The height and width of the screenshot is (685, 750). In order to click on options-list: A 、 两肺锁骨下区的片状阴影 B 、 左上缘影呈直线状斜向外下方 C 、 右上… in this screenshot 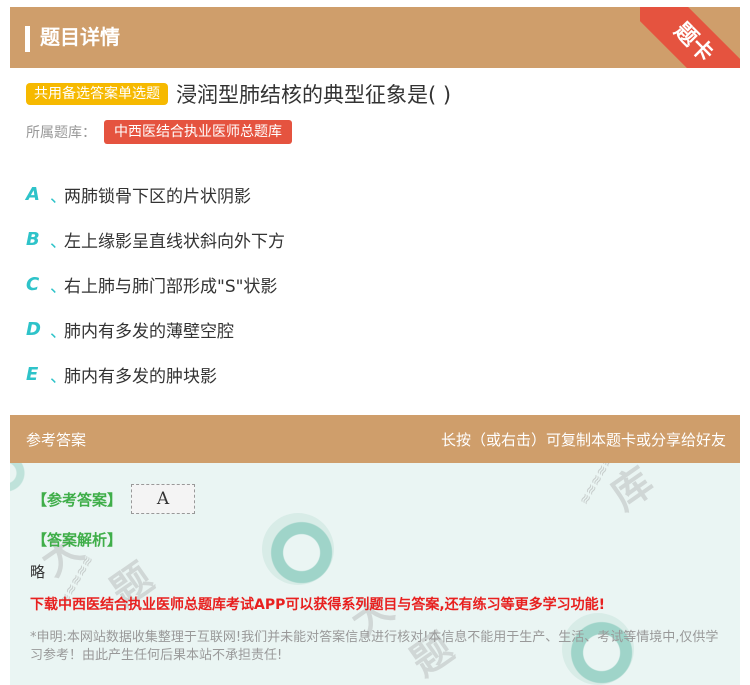, I will do `click(155, 284)`.